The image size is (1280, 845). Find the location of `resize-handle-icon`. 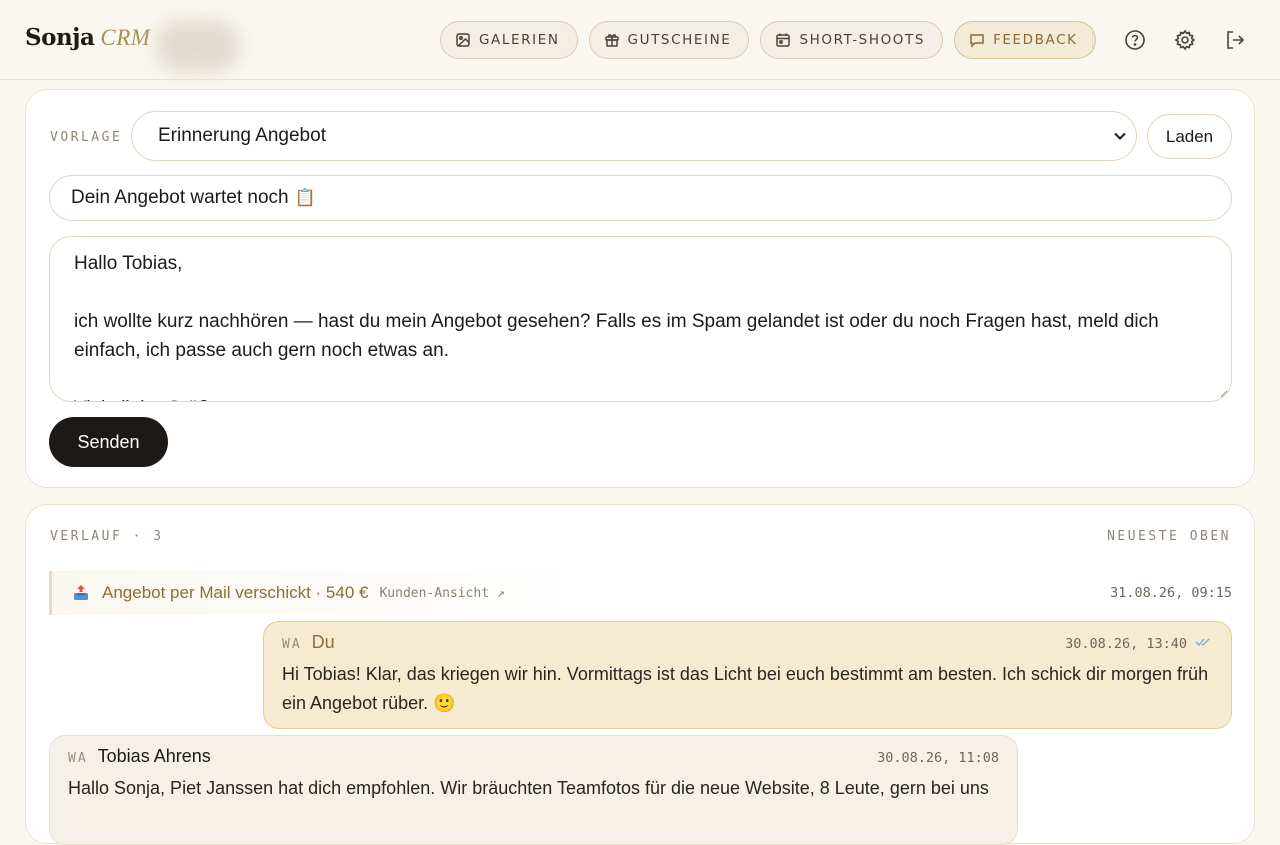

resize-handle-icon is located at coordinates (1223, 393).